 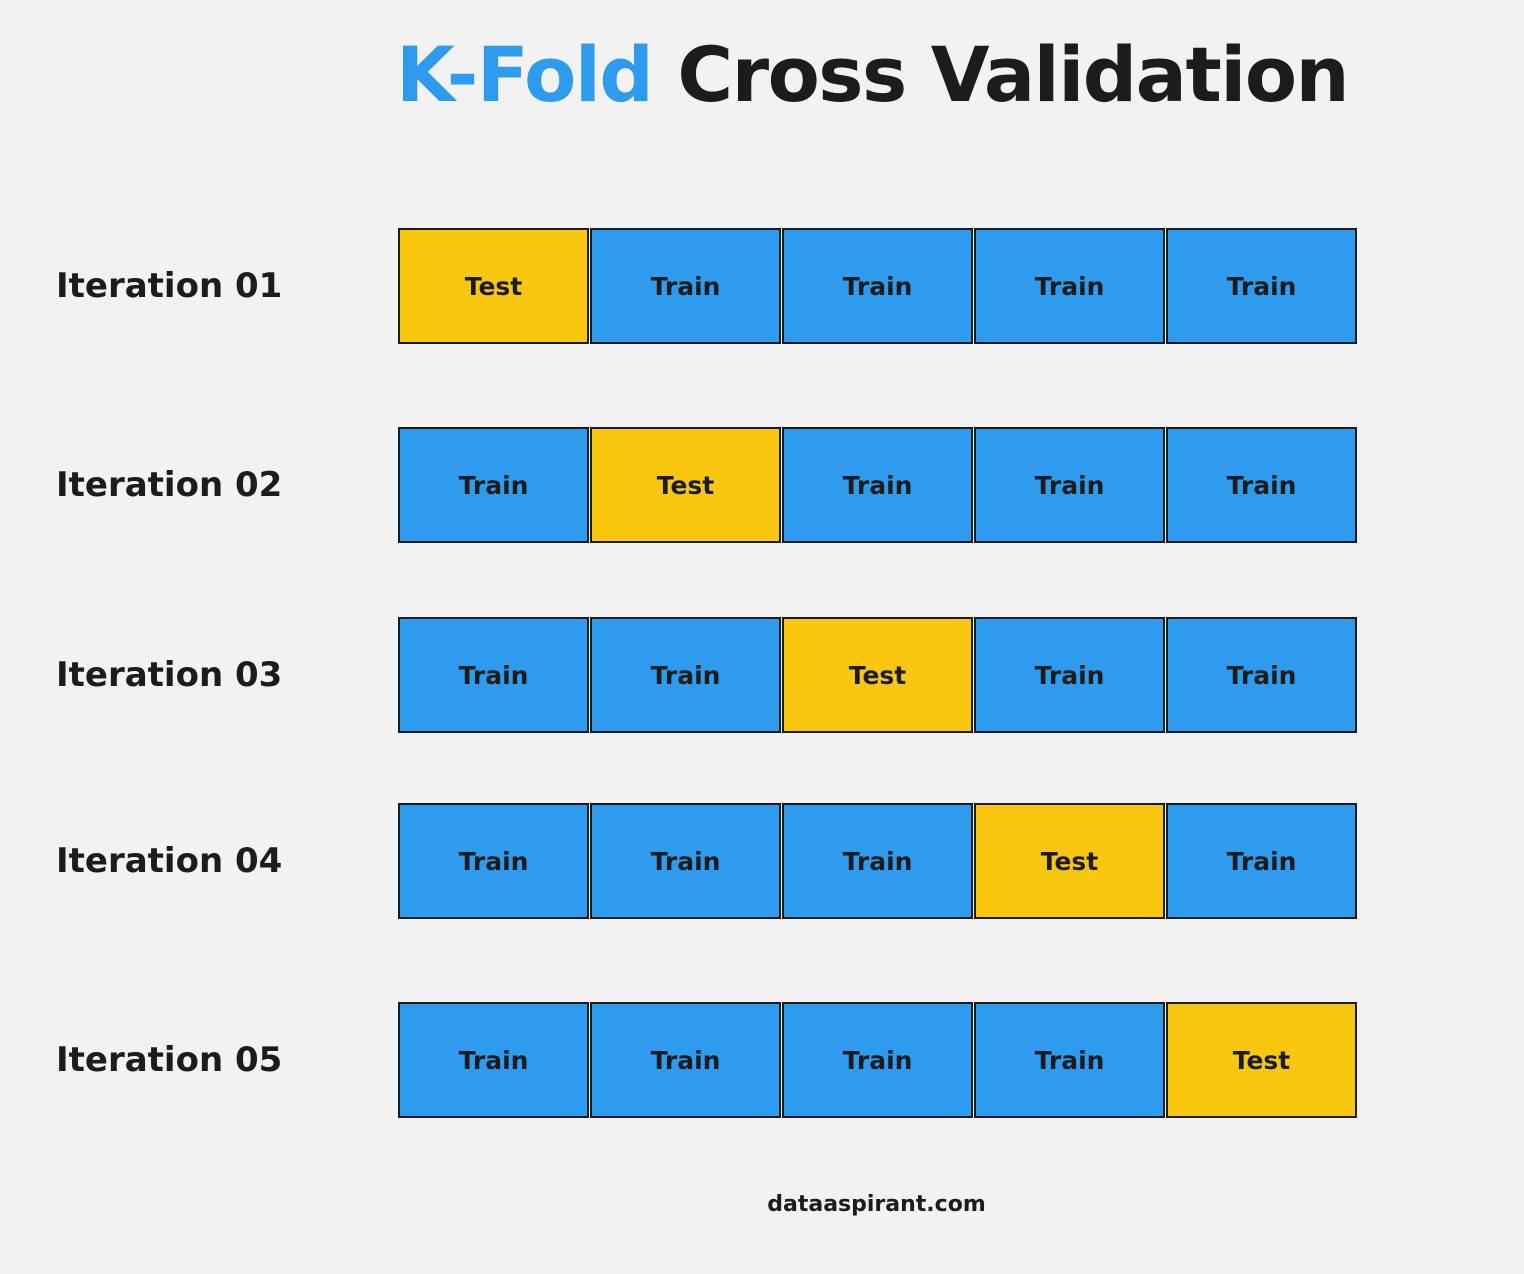 I want to click on iteration-label: Iteration 01, so click(x=169, y=286).